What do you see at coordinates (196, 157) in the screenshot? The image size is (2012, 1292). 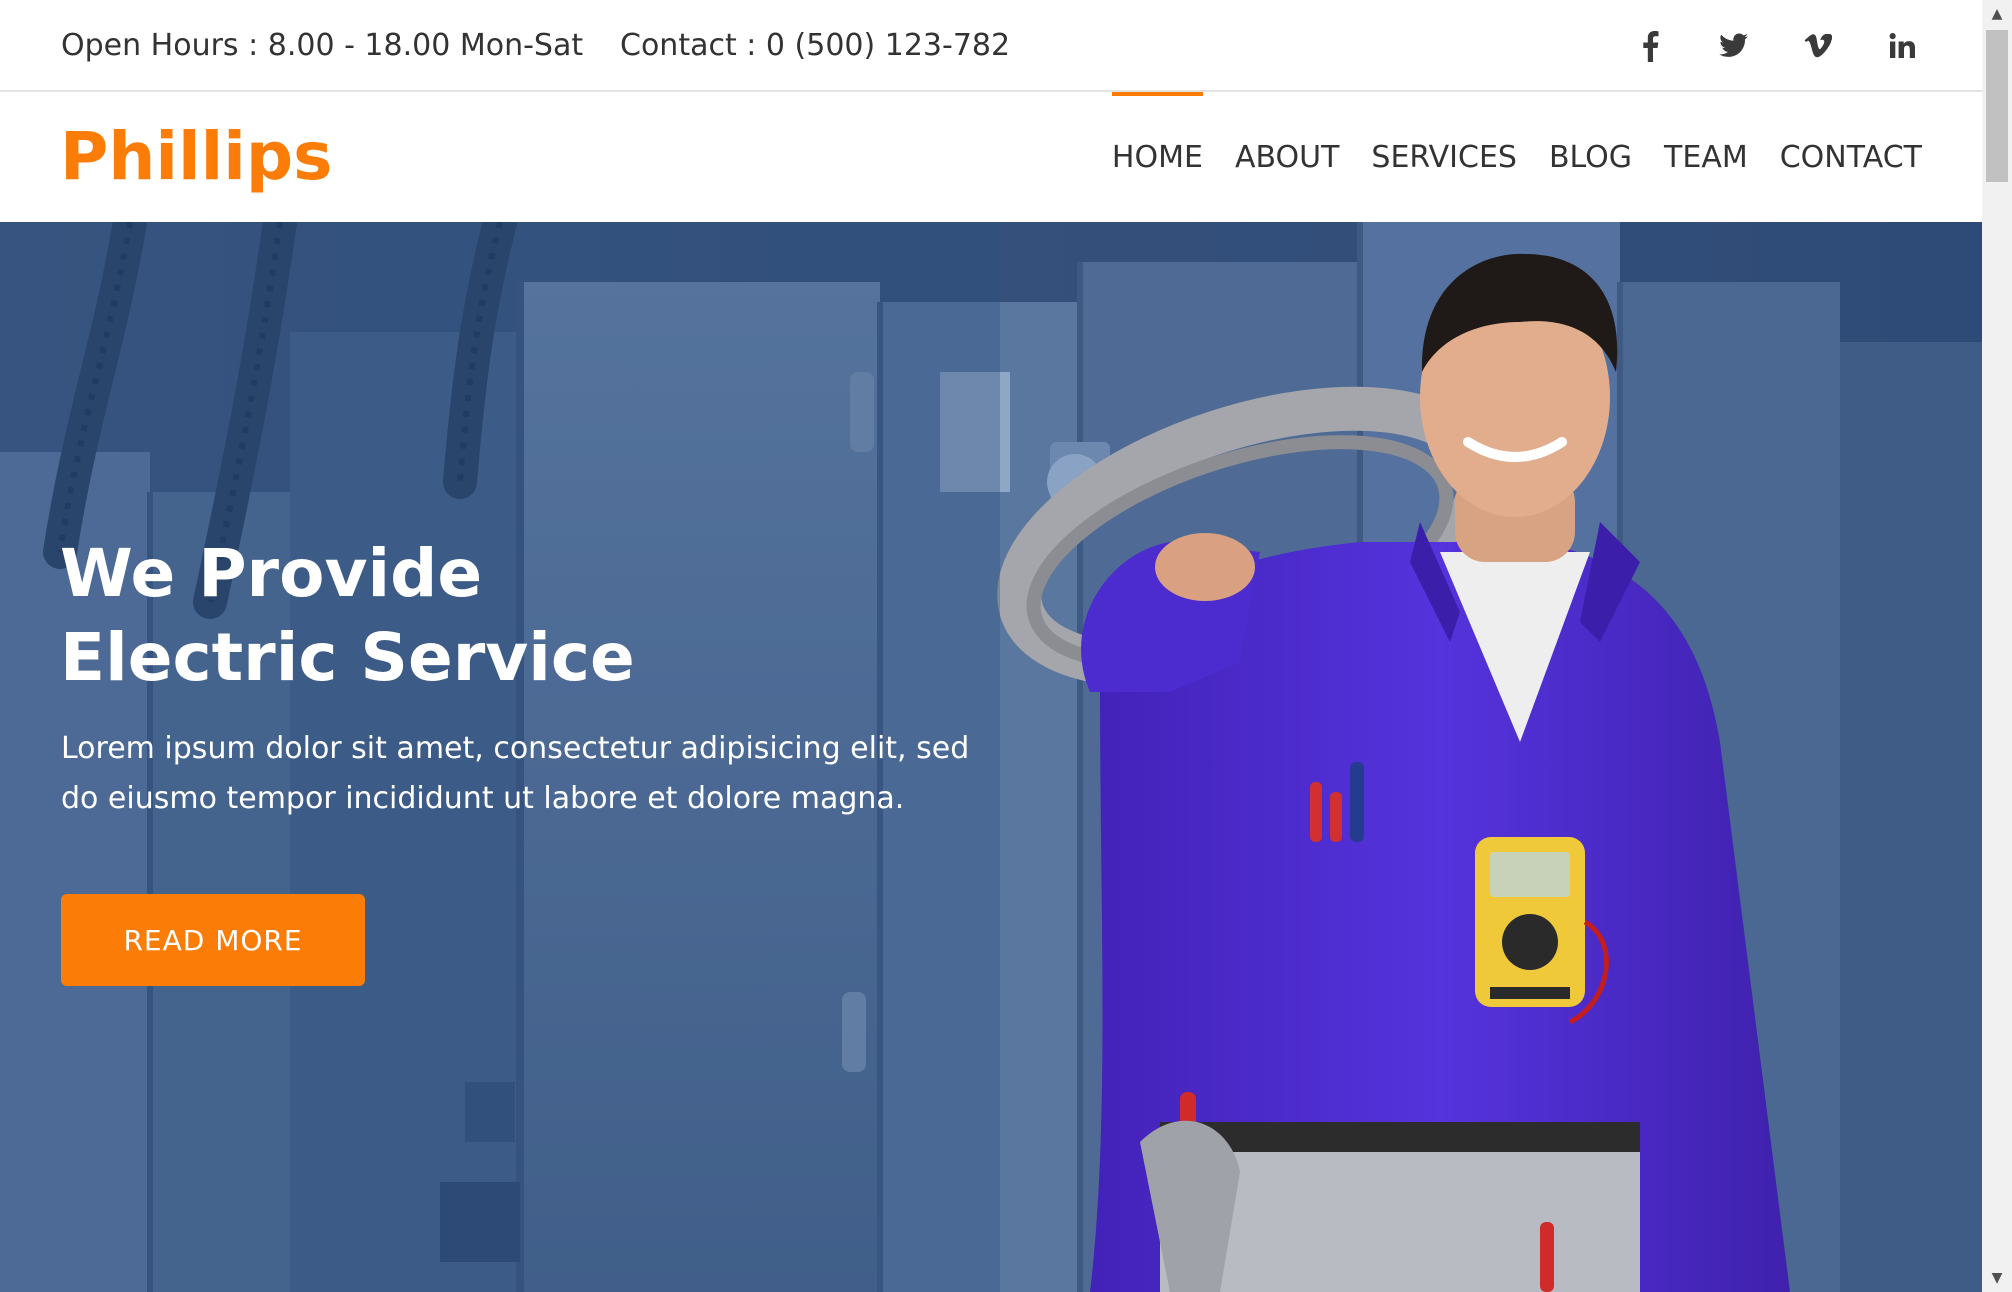 I see `logo: Phillips` at bounding box center [196, 157].